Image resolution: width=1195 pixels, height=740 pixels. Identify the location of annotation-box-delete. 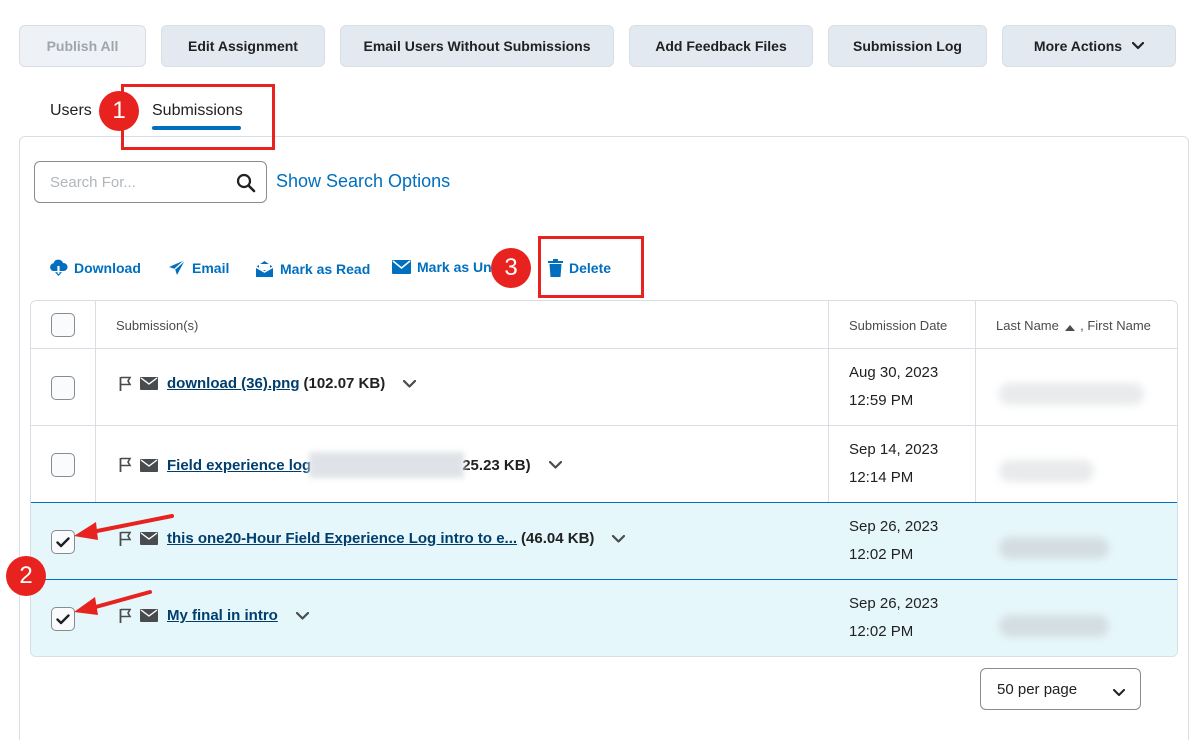
(591, 267).